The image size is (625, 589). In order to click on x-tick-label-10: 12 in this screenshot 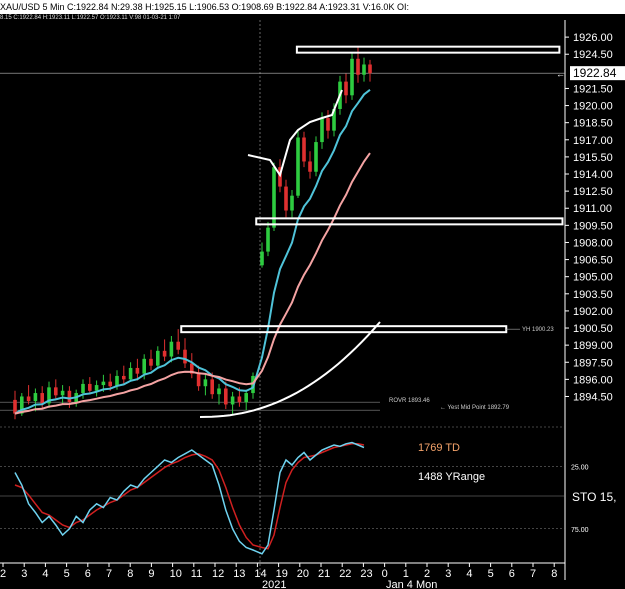, I will do `click(218, 574)`.